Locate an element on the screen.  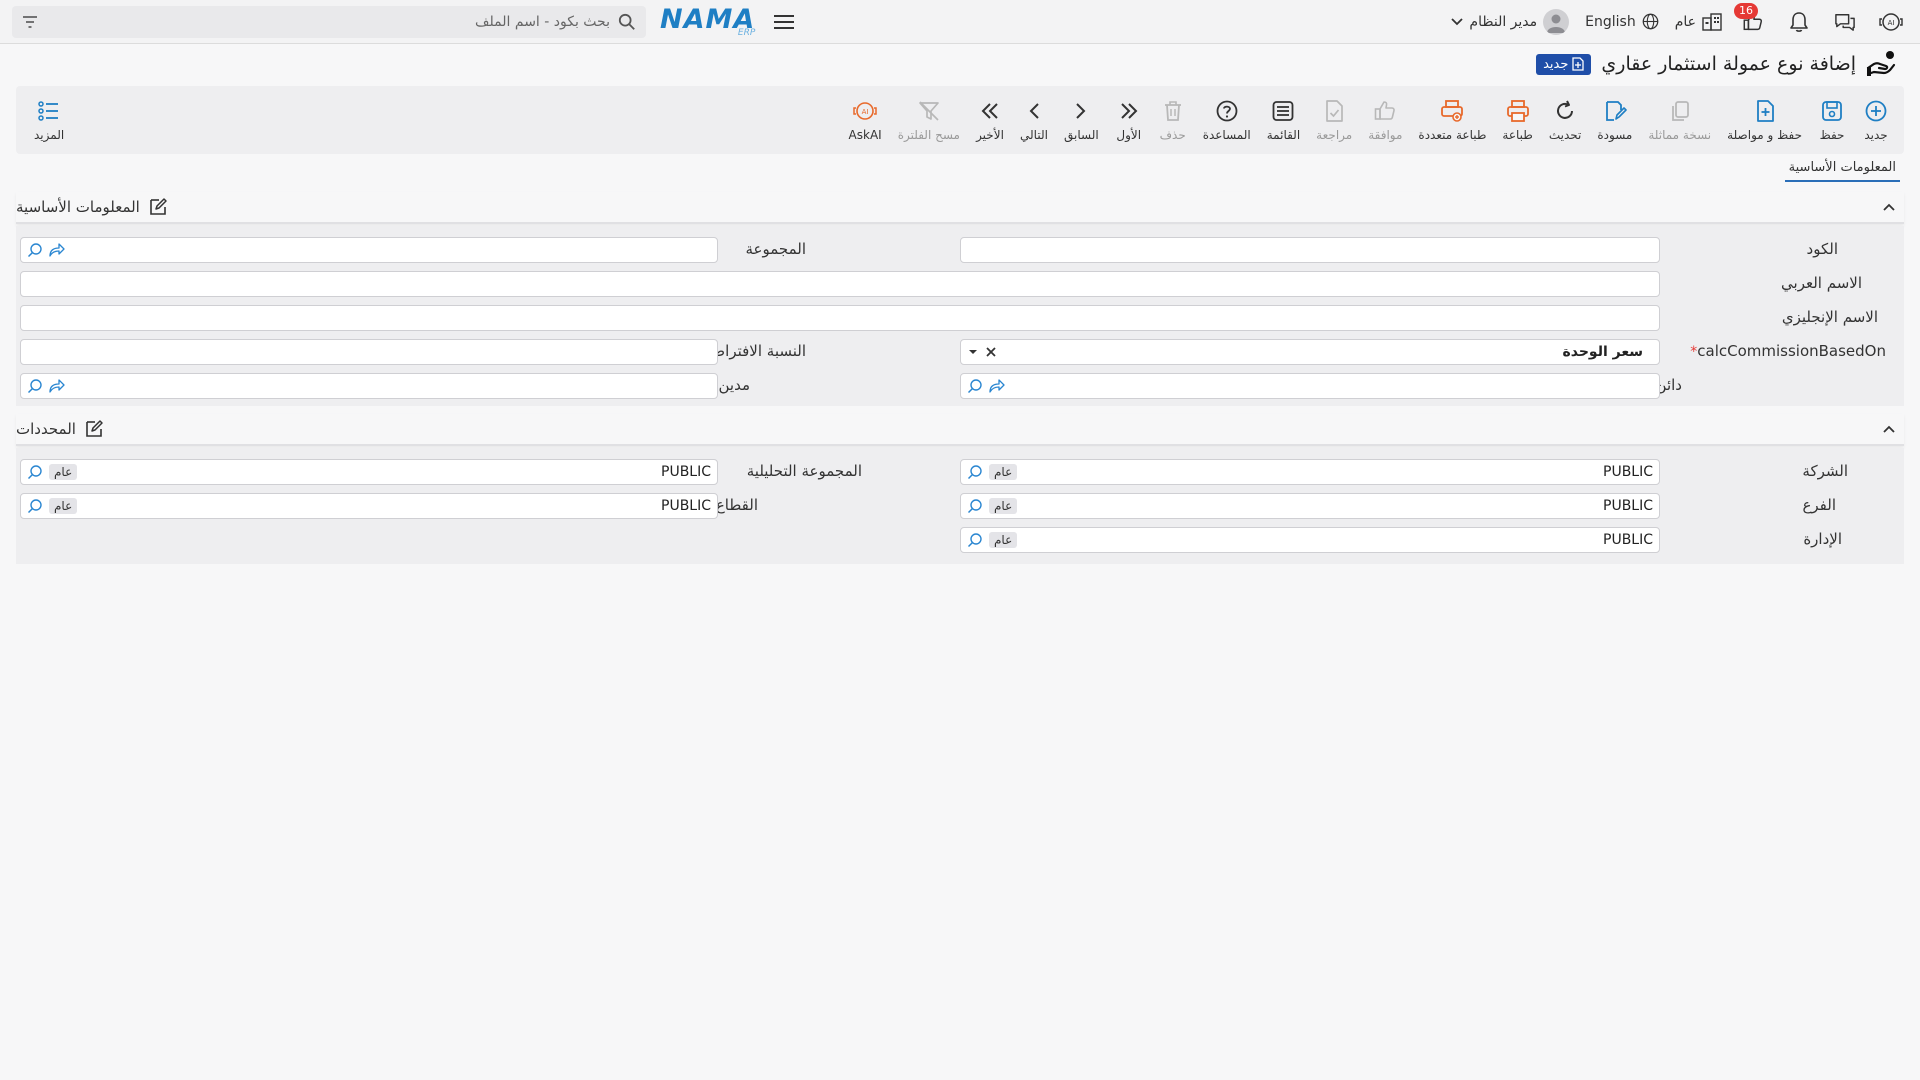
company-value: PUBLIC is located at coordinates (1338, 472).